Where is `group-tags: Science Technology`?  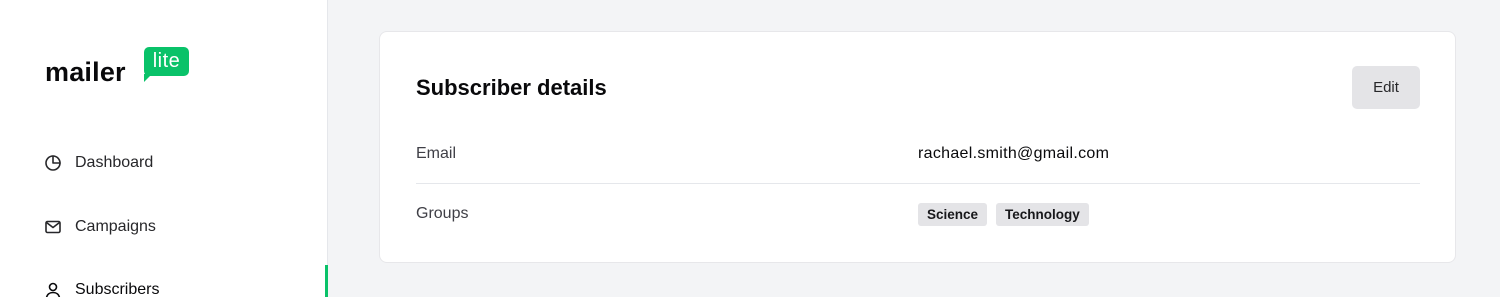 group-tags: Science Technology is located at coordinates (1003, 214).